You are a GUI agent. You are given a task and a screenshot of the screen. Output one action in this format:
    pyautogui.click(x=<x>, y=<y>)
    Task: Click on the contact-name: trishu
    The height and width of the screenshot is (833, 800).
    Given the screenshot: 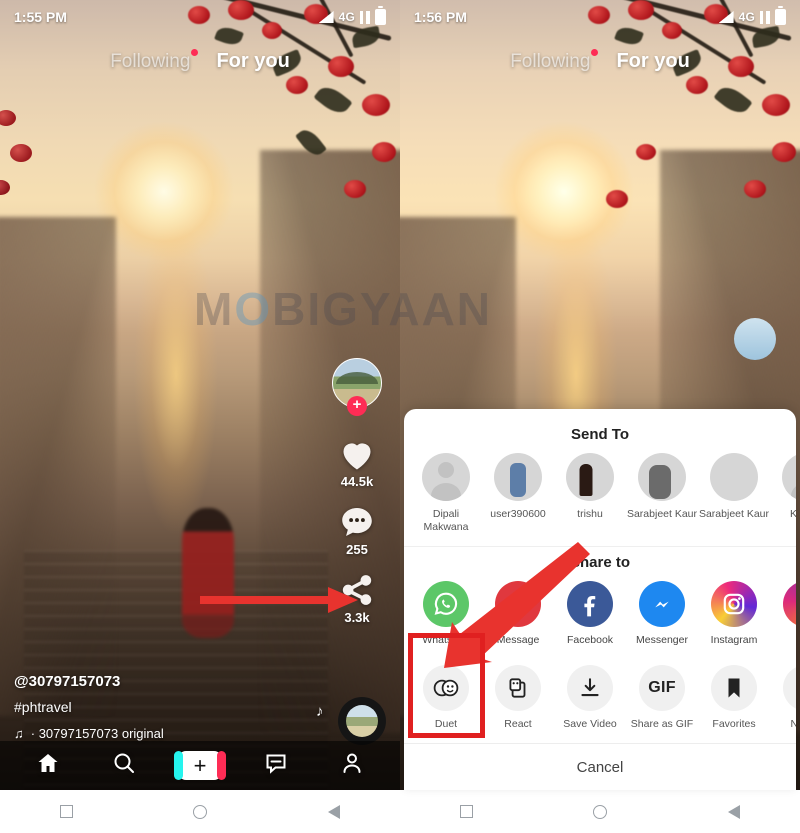 What is the action you would take?
    pyautogui.click(x=590, y=513)
    